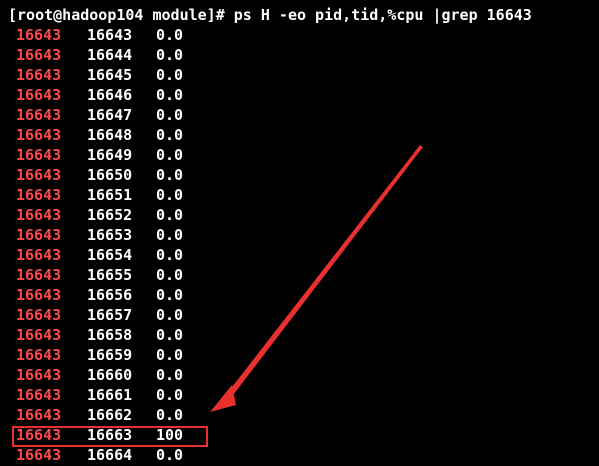 The image size is (599, 466). What do you see at coordinates (306, 75) in the screenshot?
I see `process-row: 16643 16645 0.0` at bounding box center [306, 75].